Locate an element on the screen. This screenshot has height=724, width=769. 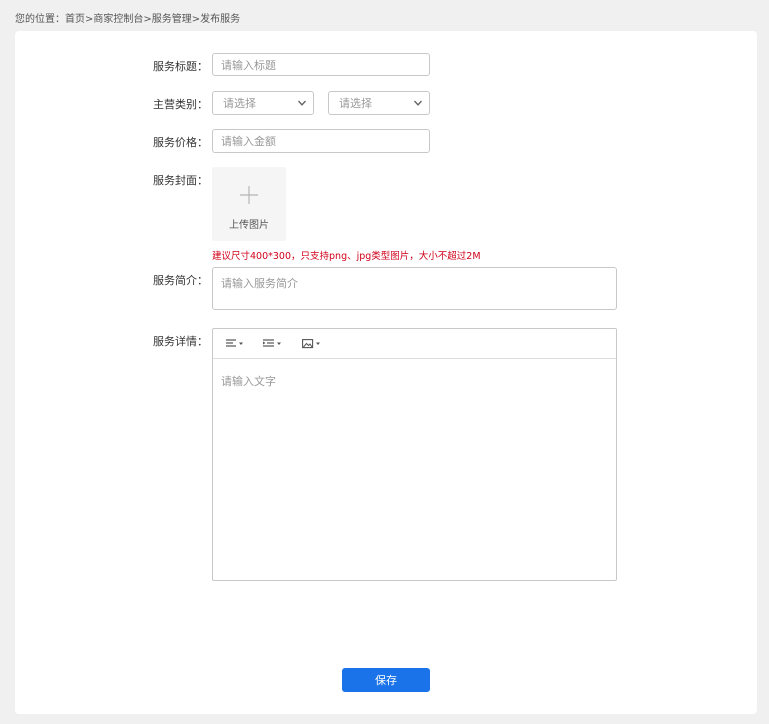
breadcrumb-item-service-manage: 服务管理 is located at coordinates (172, 19).